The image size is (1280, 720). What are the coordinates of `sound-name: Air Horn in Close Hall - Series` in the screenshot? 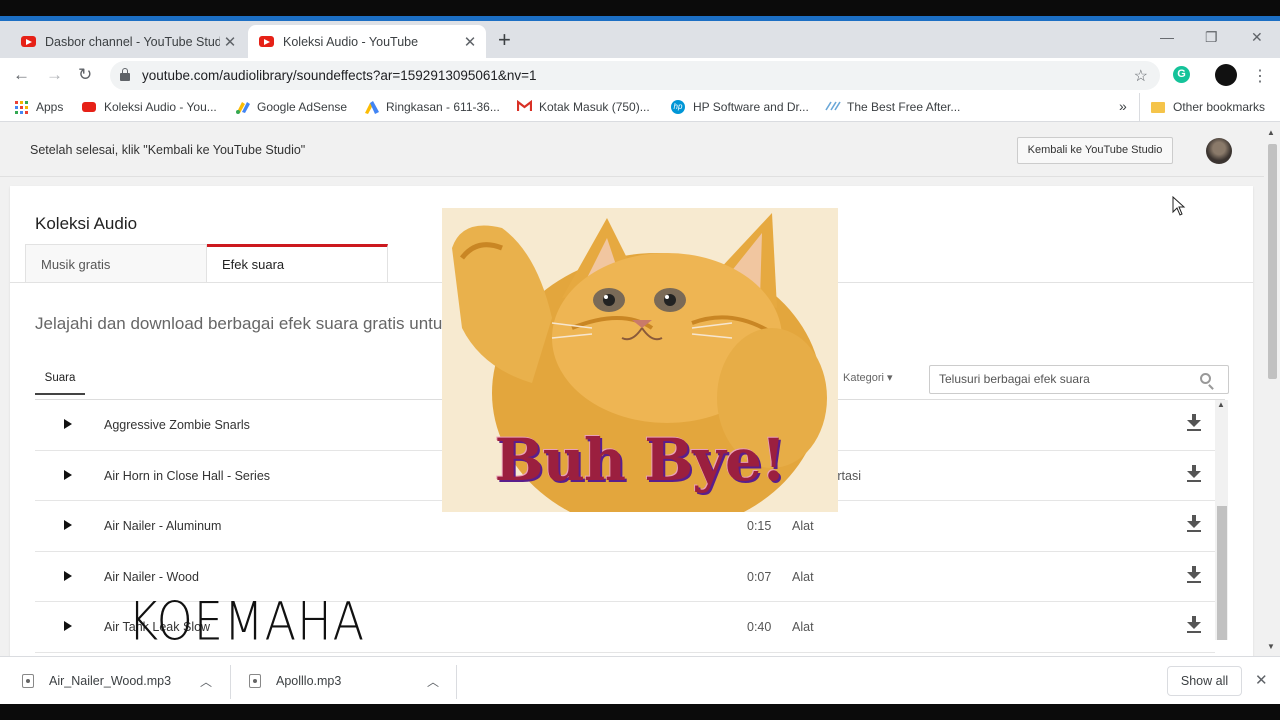 It's located at (187, 475).